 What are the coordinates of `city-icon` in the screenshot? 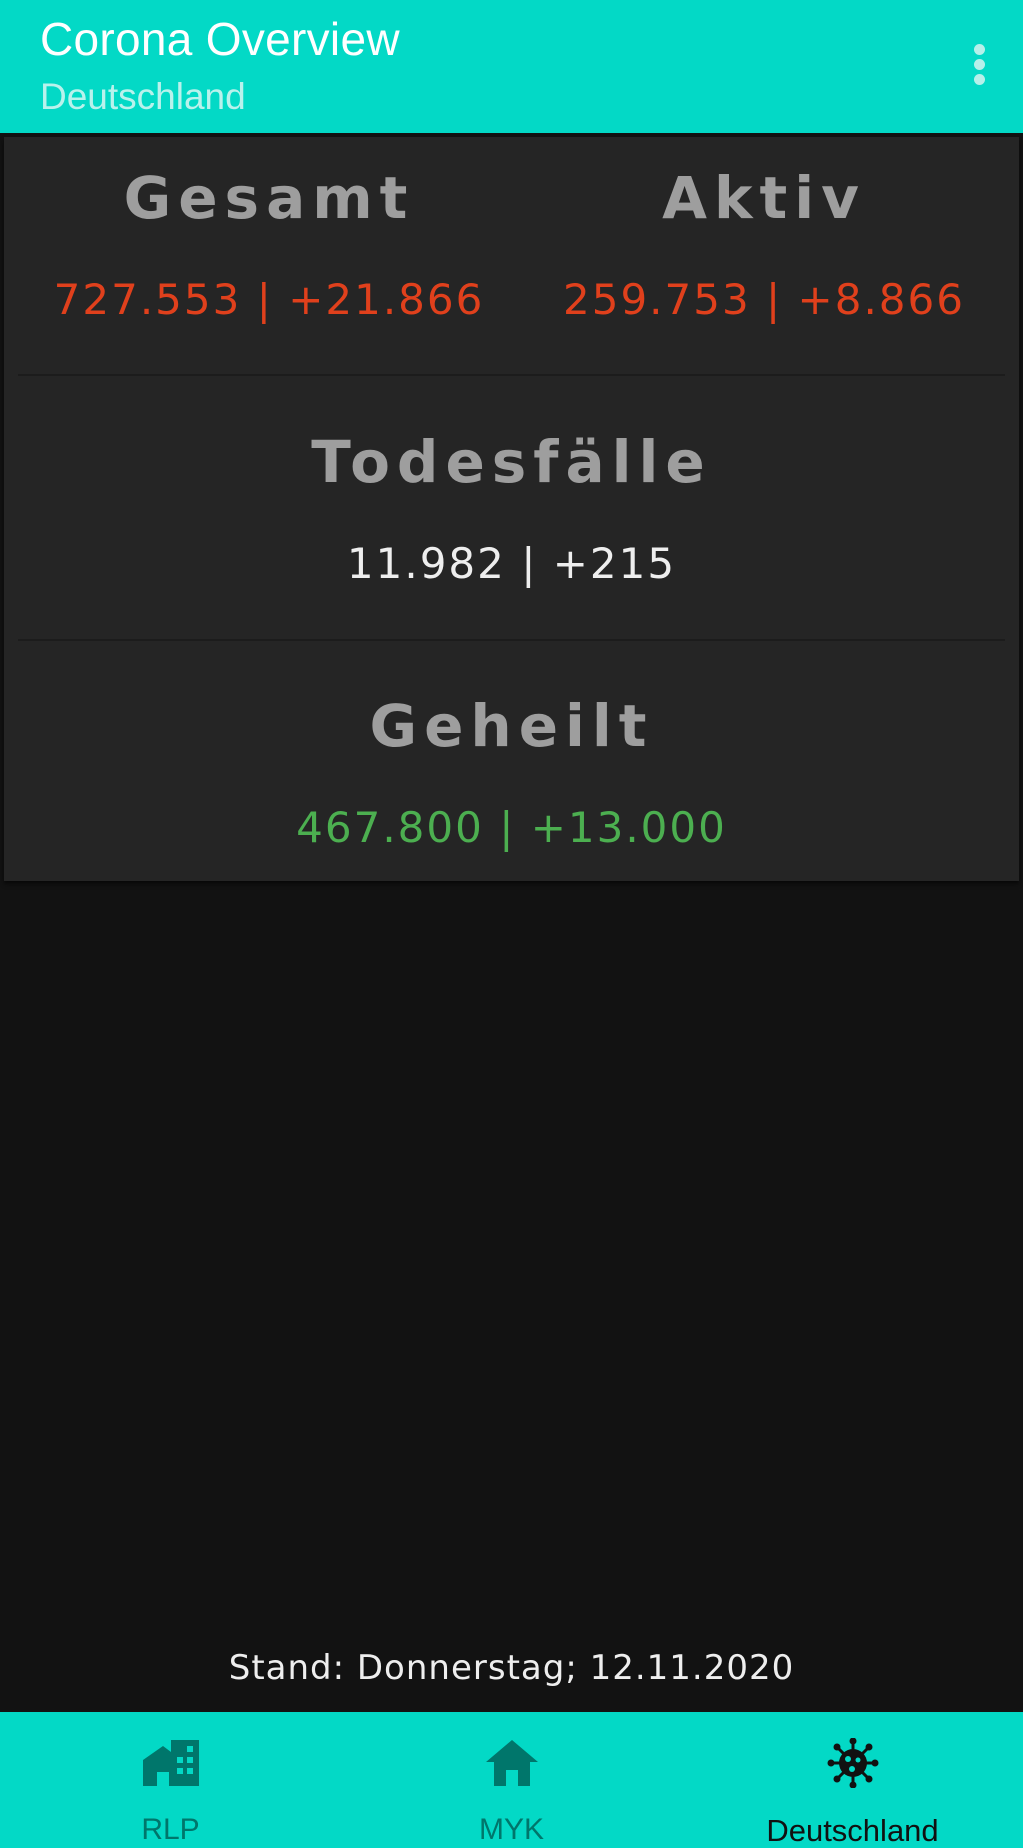 It's located at (170, 1763).